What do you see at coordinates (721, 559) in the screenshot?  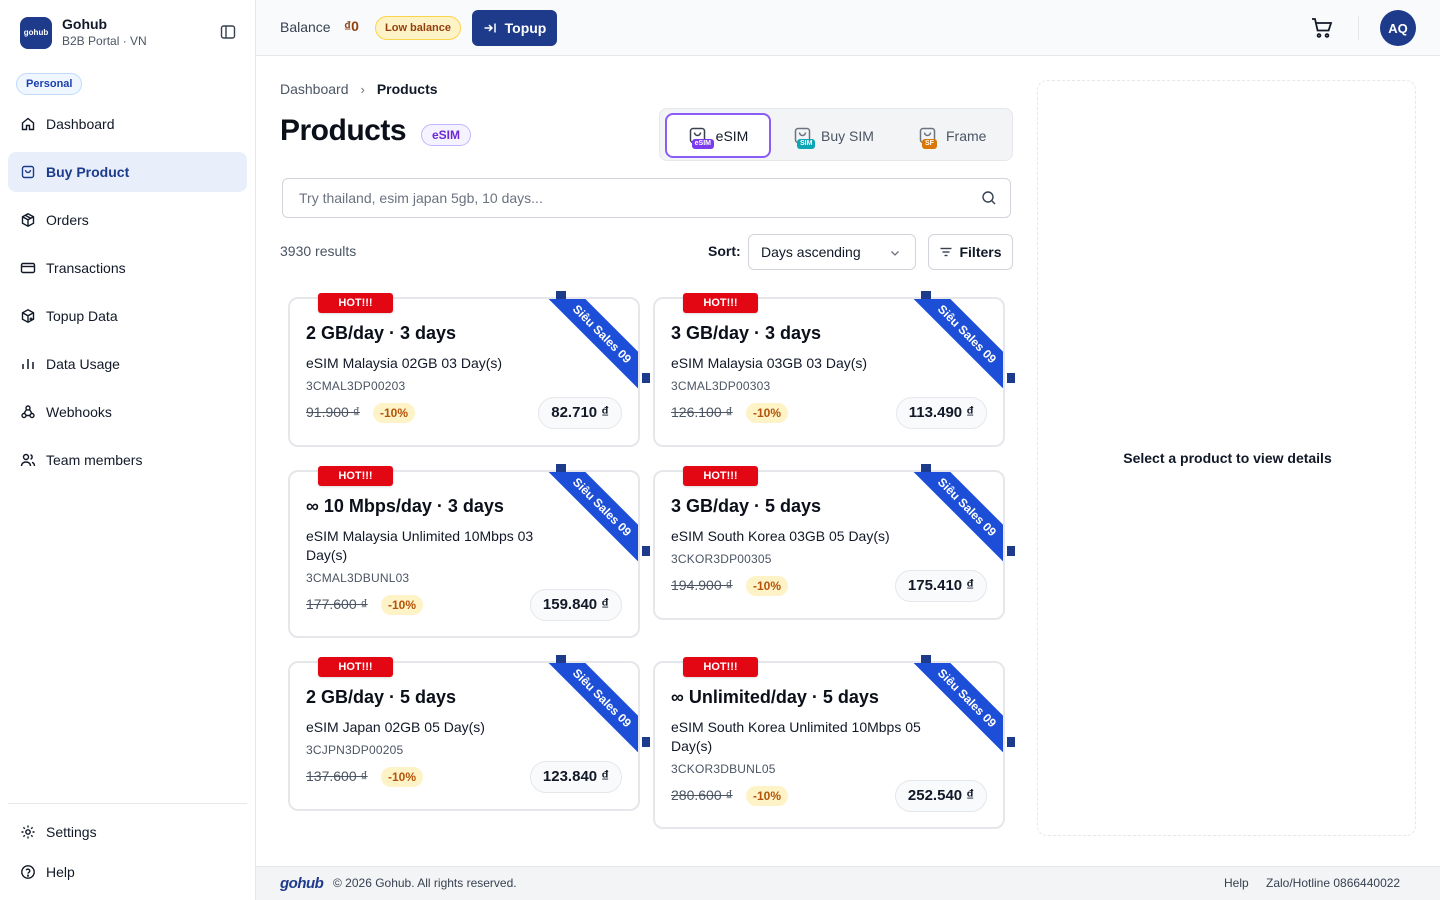 I see `product-sku: 3CKOR3DP00305` at bounding box center [721, 559].